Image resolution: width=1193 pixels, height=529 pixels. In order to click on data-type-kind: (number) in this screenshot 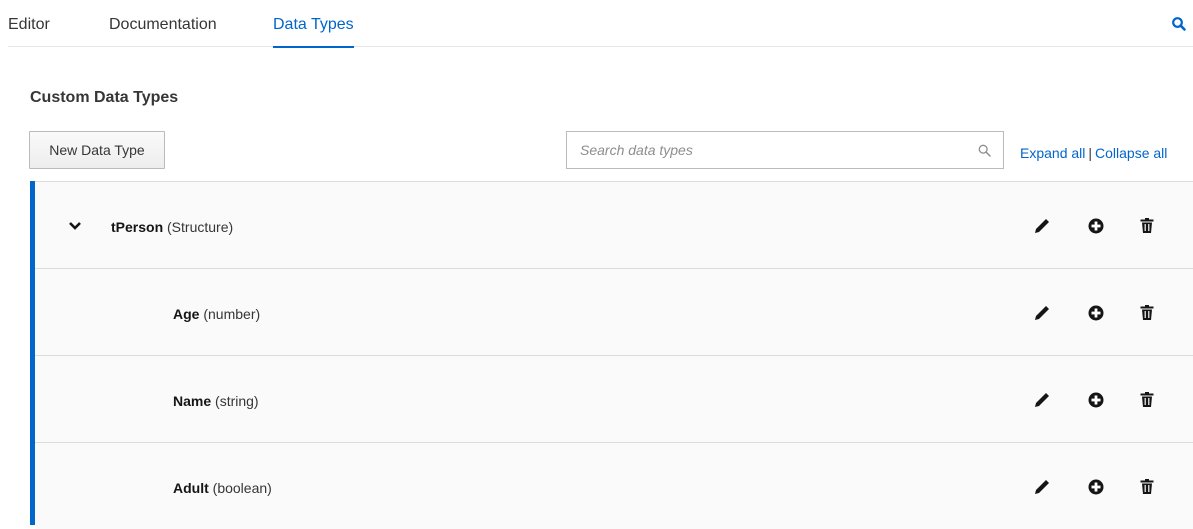, I will do `click(232, 314)`.